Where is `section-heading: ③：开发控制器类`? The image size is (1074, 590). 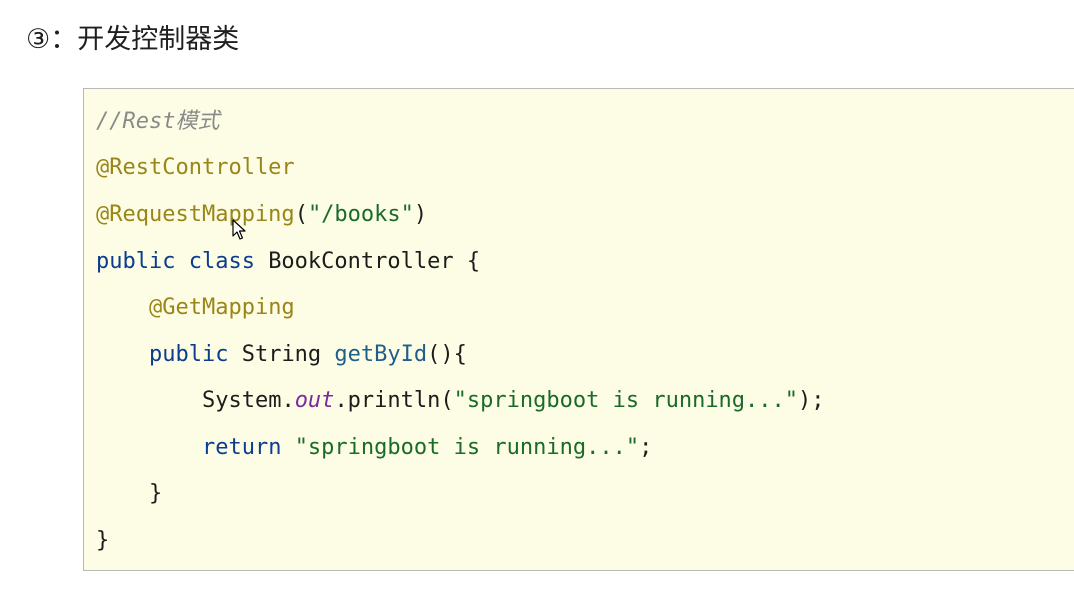
section-heading: ③：开发控制器类 is located at coordinates (133, 39).